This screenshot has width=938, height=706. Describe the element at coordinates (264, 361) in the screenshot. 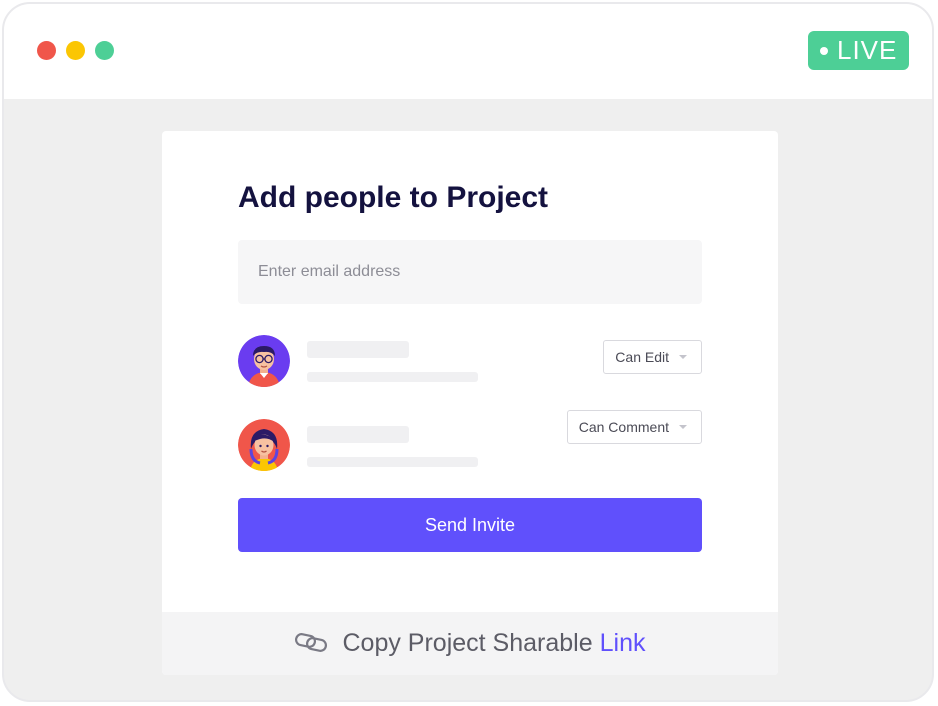

I see `man-with-glasses-avatar` at that location.